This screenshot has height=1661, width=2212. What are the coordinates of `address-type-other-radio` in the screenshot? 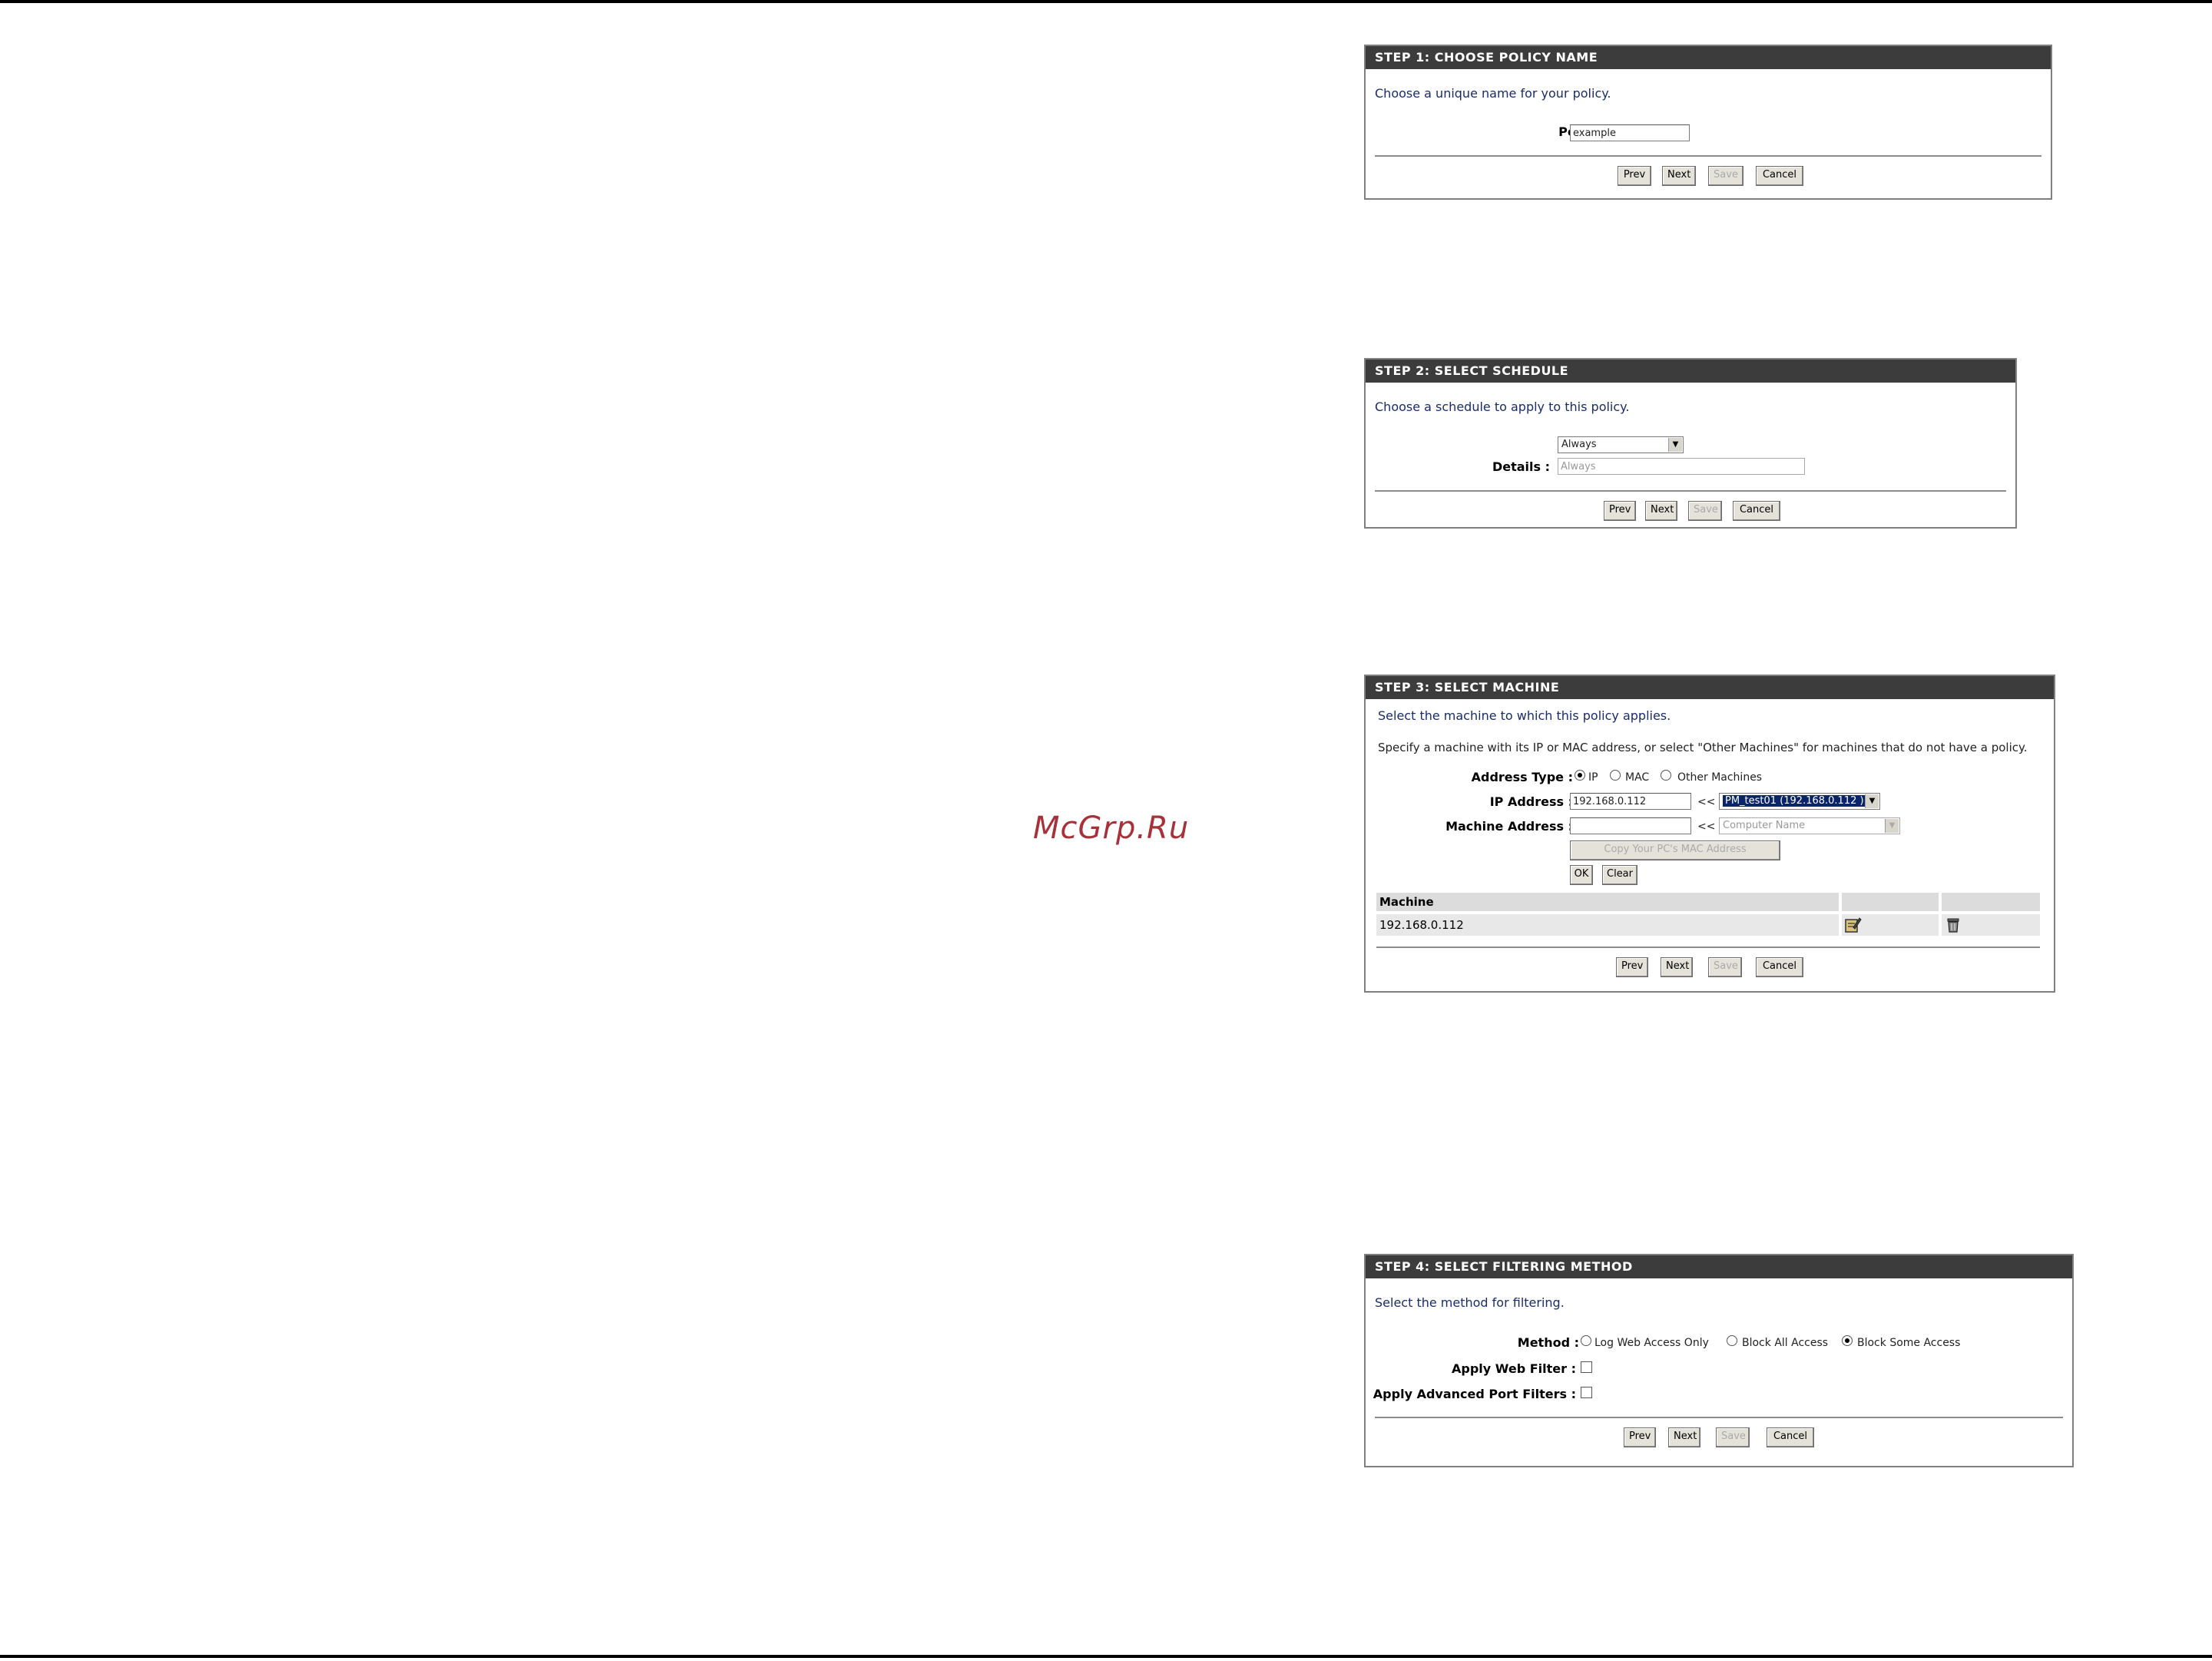 It's located at (1666, 775).